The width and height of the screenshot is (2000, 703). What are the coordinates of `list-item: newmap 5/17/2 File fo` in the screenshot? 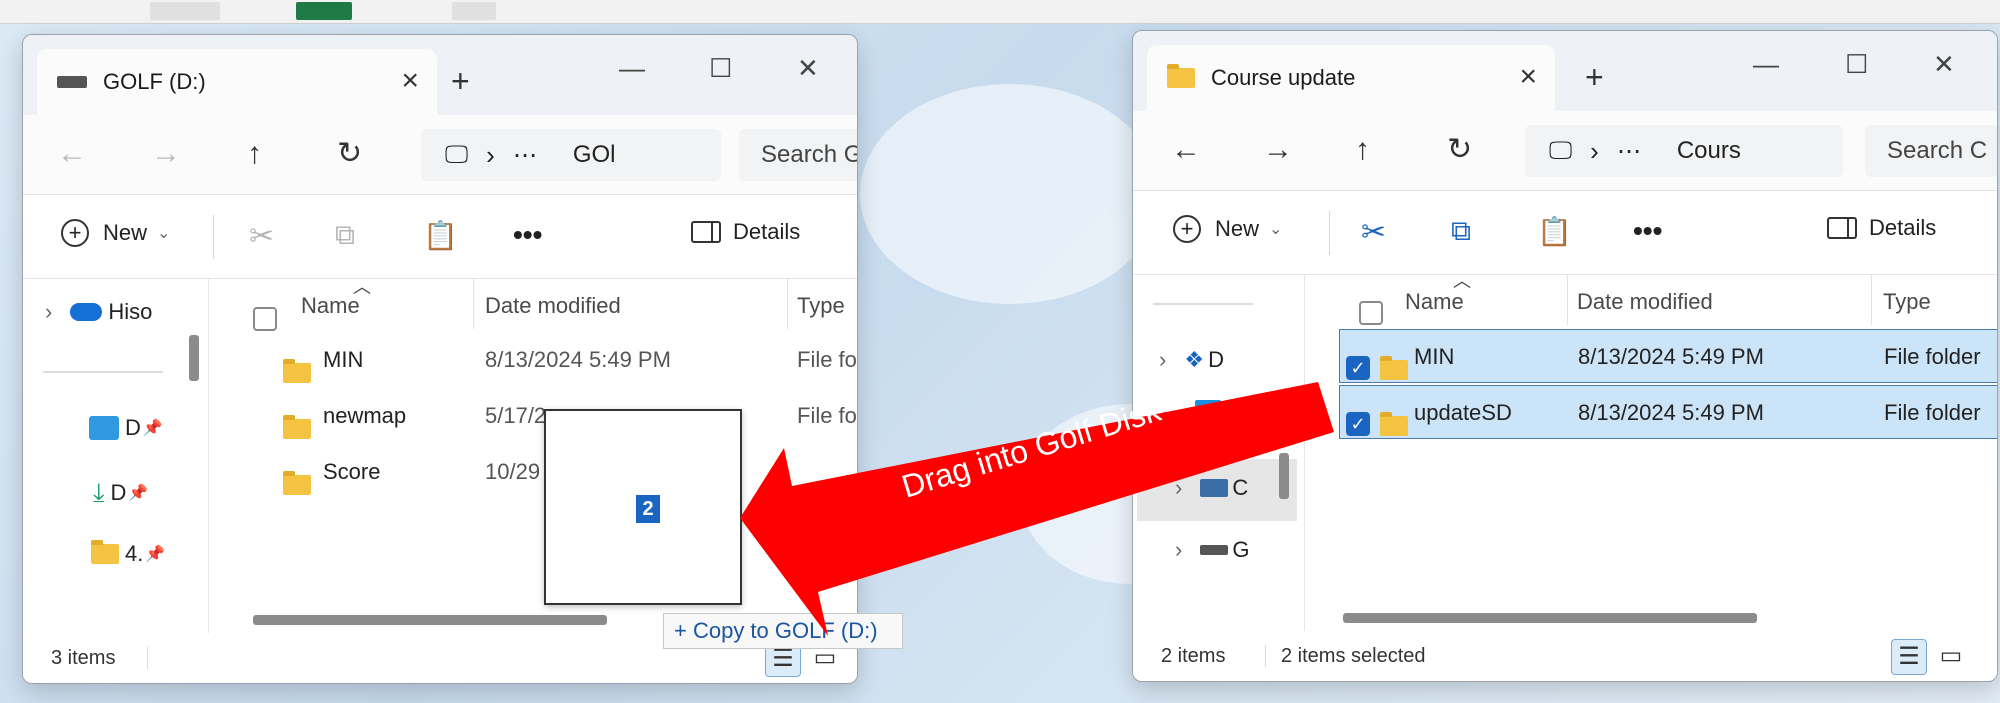 It's located at (535, 416).